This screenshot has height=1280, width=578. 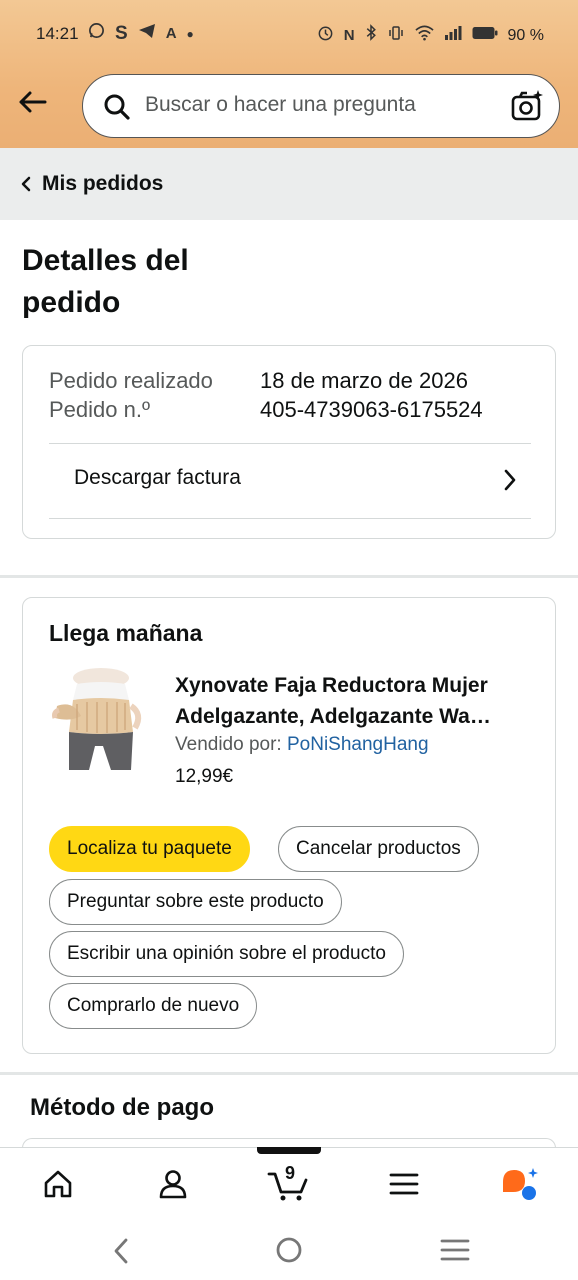 What do you see at coordinates (378, 849) in the screenshot?
I see `cancel-items-button: Cancelar productos` at bounding box center [378, 849].